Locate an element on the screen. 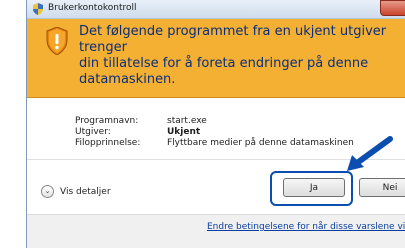 The height and width of the screenshot is (248, 405). show-details-toggle: ⌄ Vis detaljer is located at coordinates (76, 191).